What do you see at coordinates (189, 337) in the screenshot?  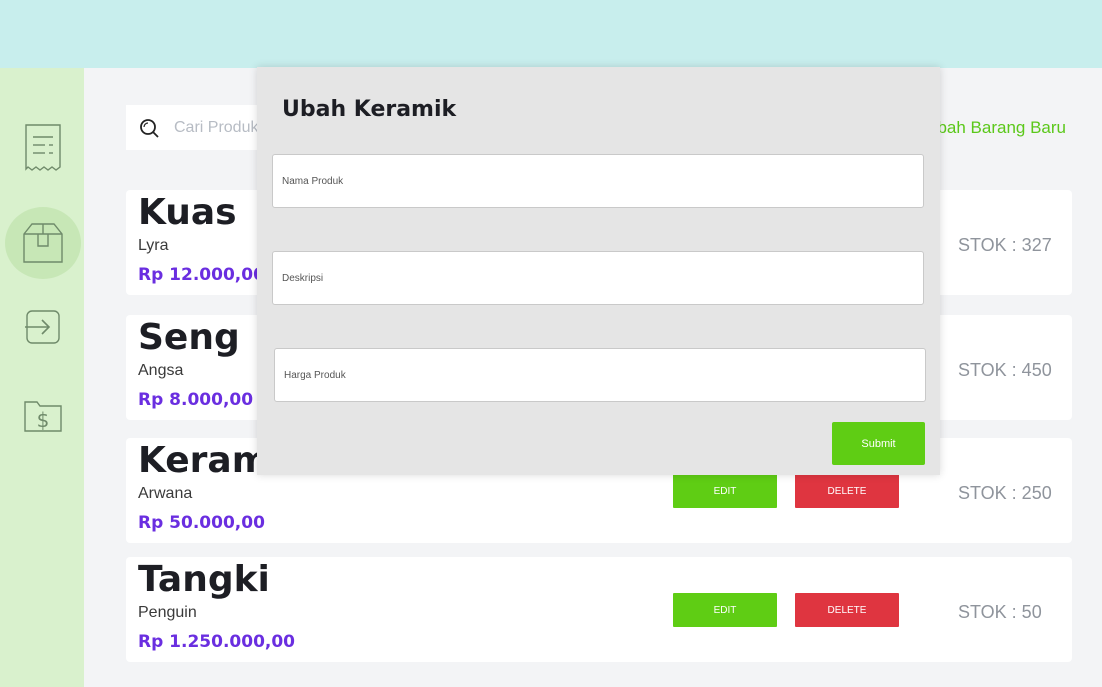 I see `product-name: Seng` at bounding box center [189, 337].